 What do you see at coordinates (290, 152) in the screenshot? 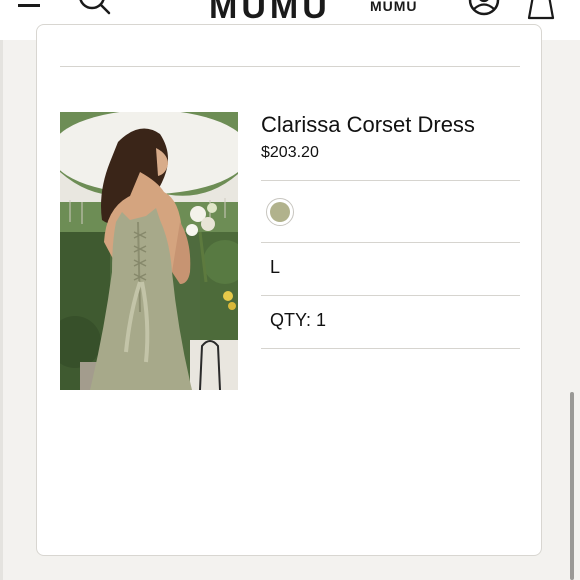
I see `product-price: $203.20` at bounding box center [290, 152].